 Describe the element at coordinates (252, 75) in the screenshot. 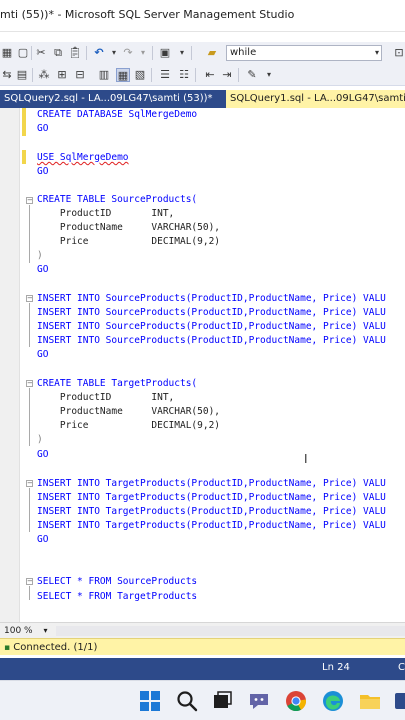

I see `specify-values-icon: ✎` at that location.